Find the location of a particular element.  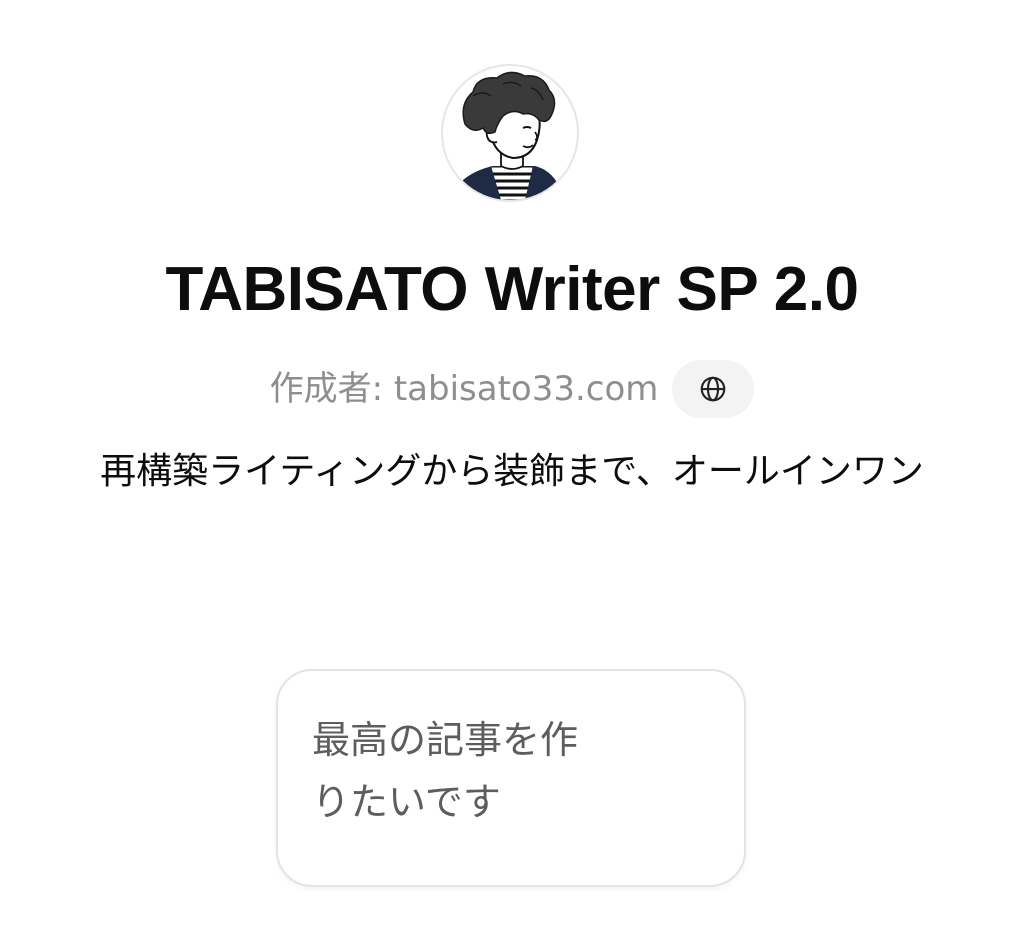

author-credit: 作成者: tabisato33.com is located at coordinates (464, 389).